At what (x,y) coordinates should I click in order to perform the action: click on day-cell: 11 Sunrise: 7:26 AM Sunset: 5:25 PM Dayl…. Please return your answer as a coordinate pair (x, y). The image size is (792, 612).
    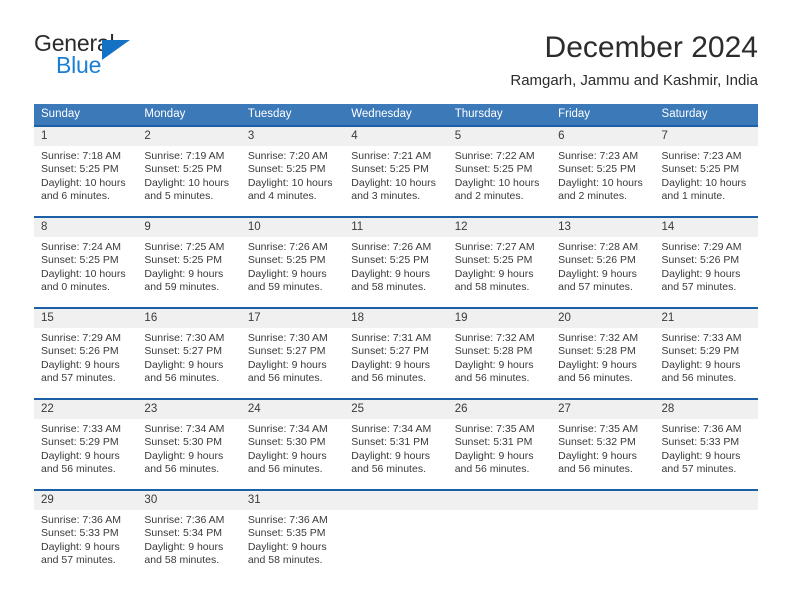
    Looking at the image, I should click on (396, 262).